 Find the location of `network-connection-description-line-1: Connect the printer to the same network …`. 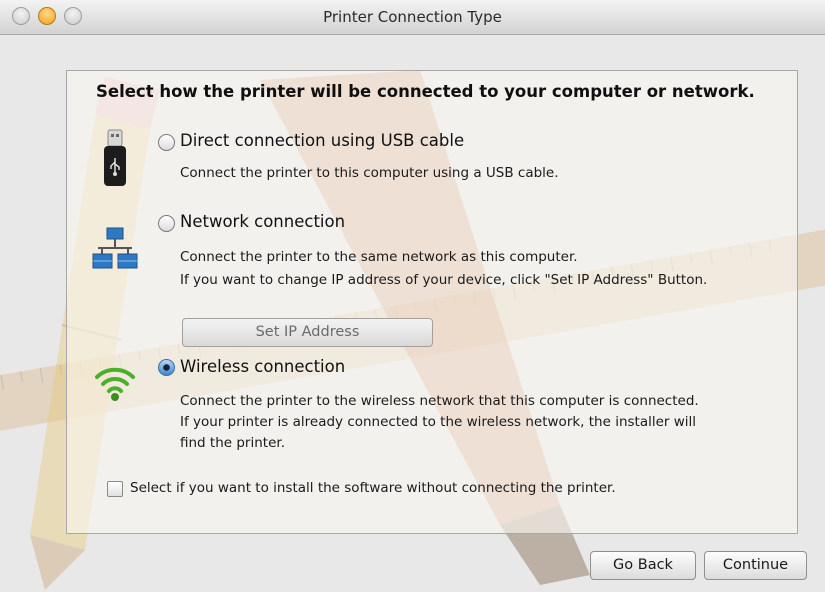

network-connection-description-line-1: Connect the printer to the same network … is located at coordinates (379, 257).